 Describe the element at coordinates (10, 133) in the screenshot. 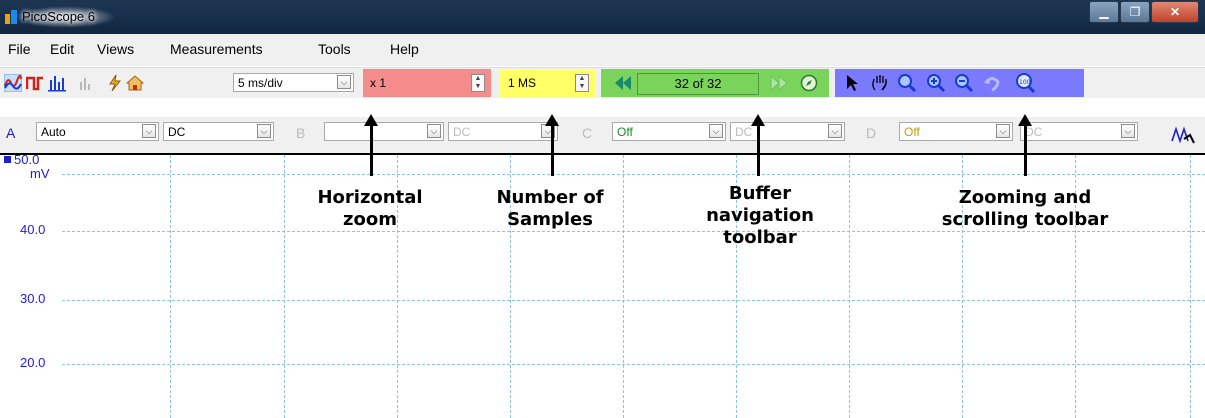

I see `channel-a-label: A` at that location.